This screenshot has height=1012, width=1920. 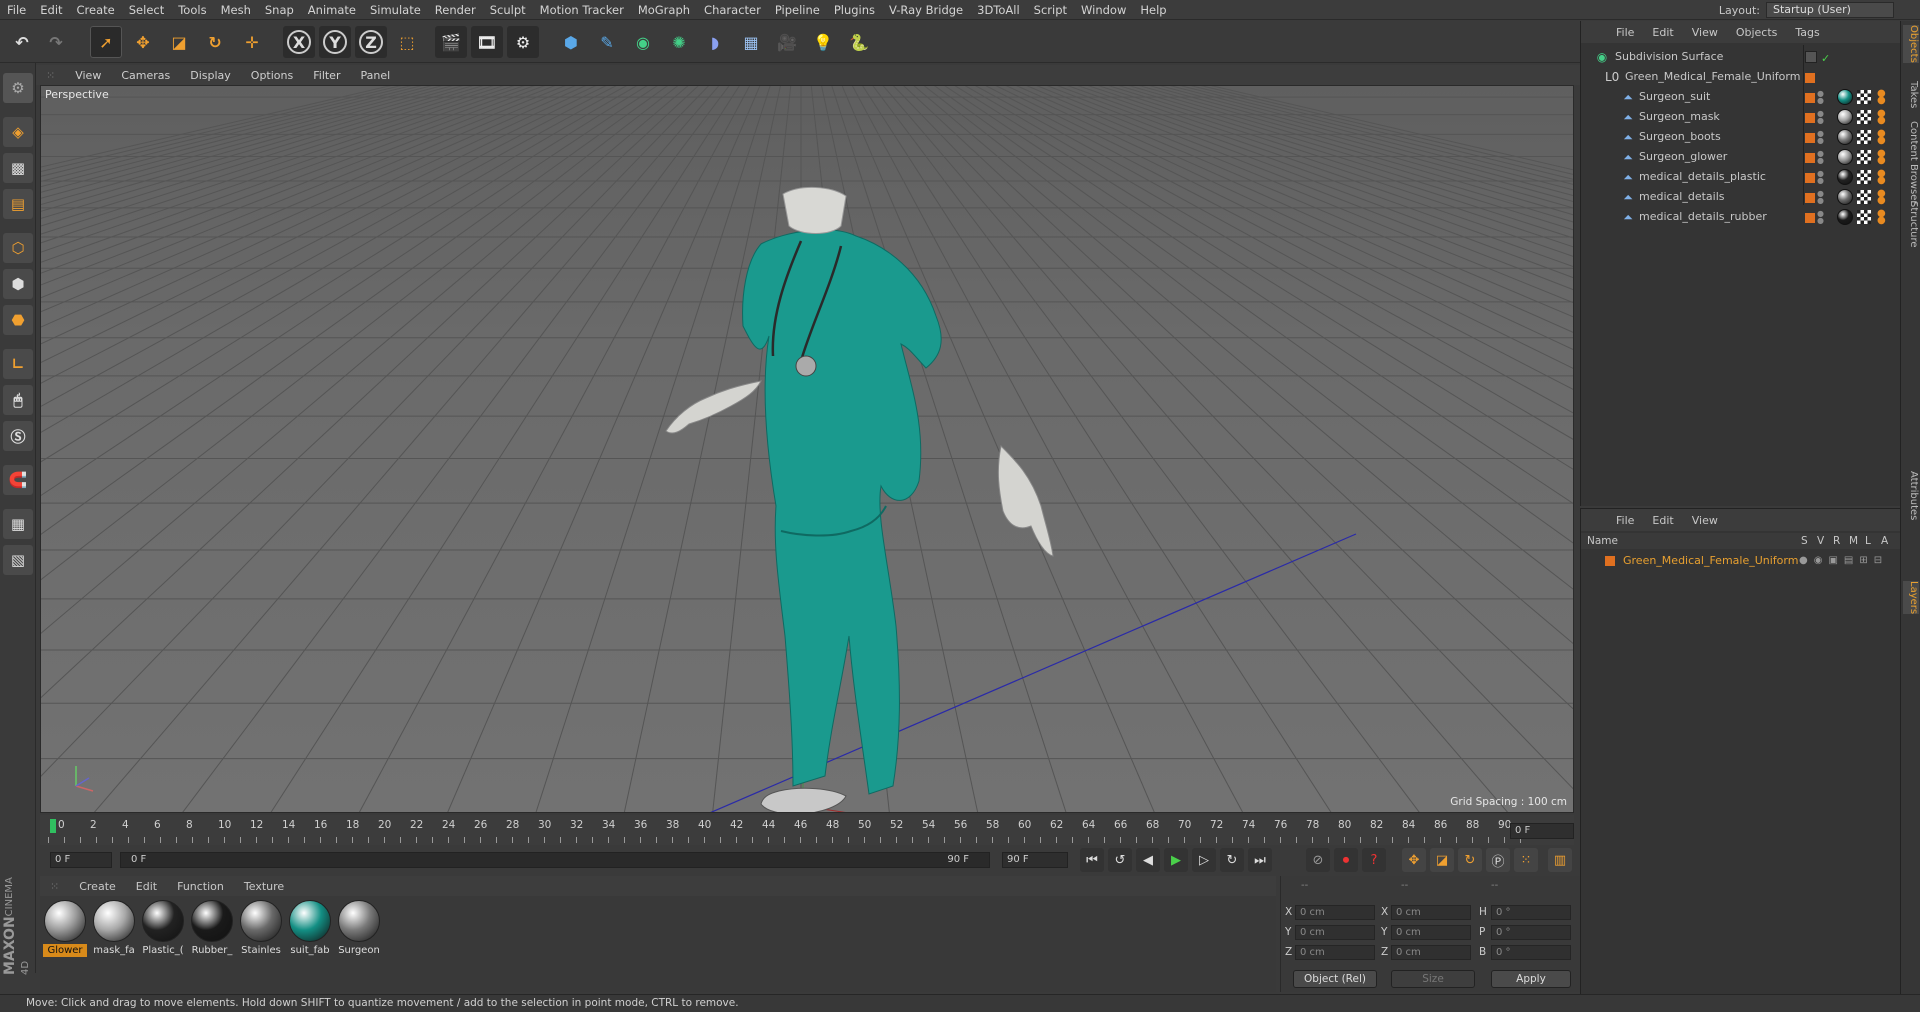 What do you see at coordinates (1176, 860) in the screenshot?
I see `play-icon: ▶` at bounding box center [1176, 860].